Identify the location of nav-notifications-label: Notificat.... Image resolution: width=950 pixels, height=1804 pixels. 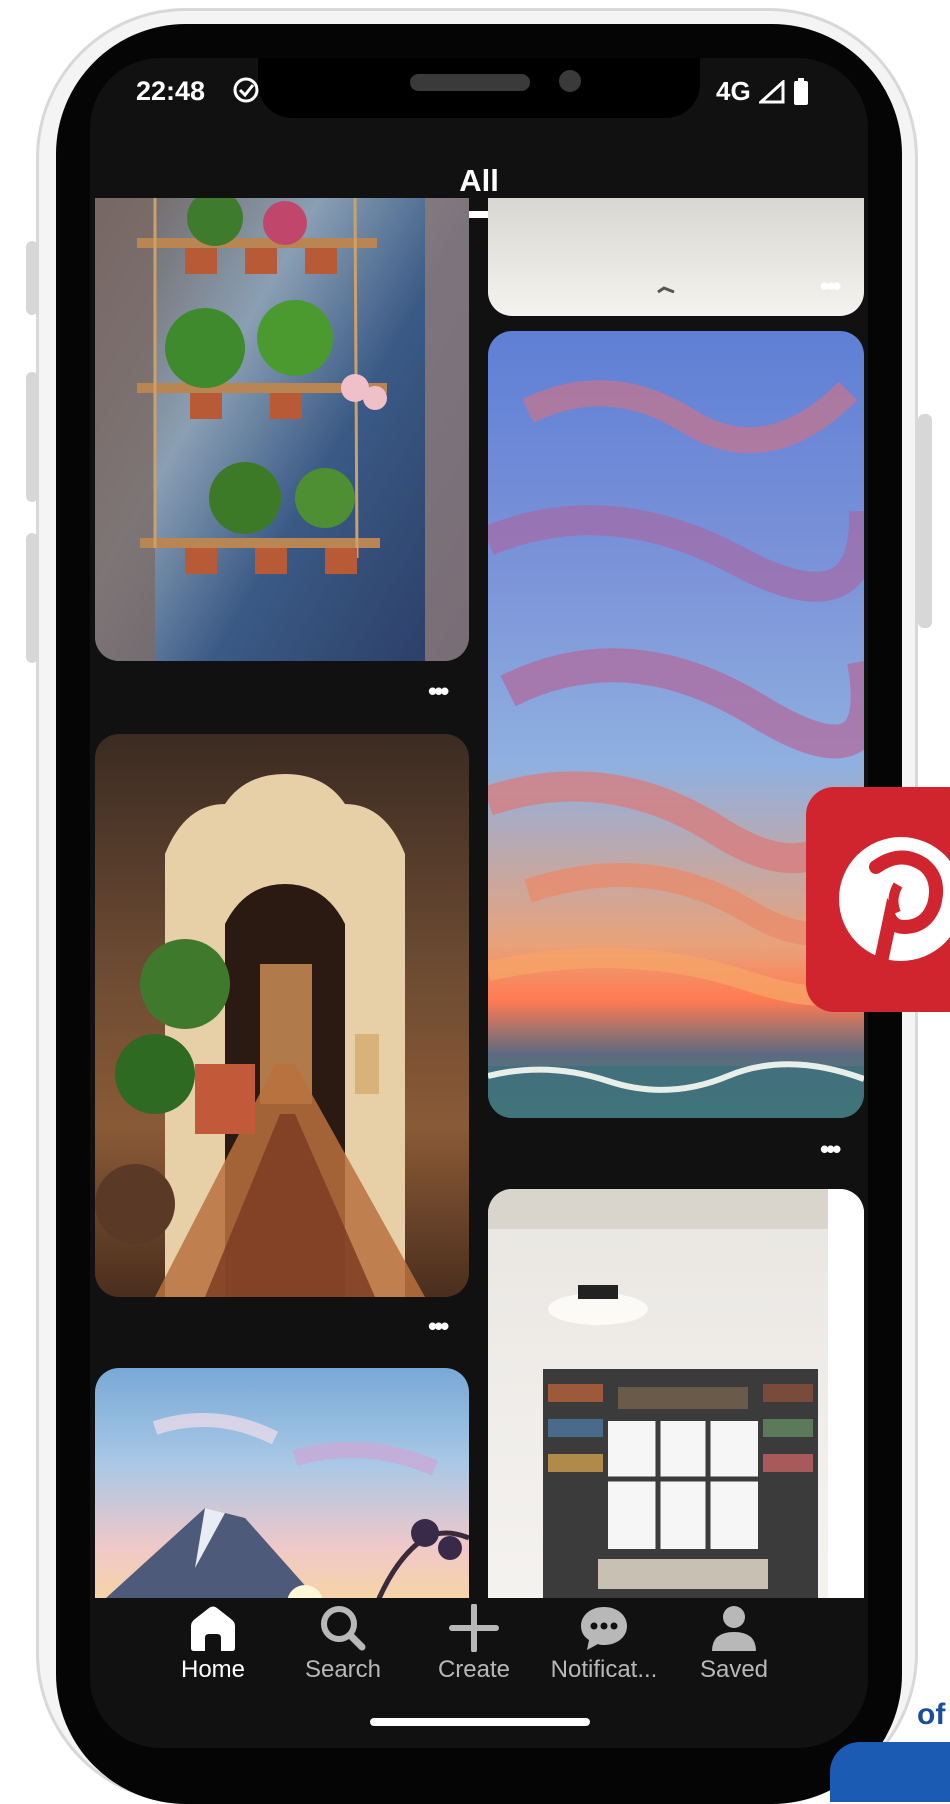
(604, 1669).